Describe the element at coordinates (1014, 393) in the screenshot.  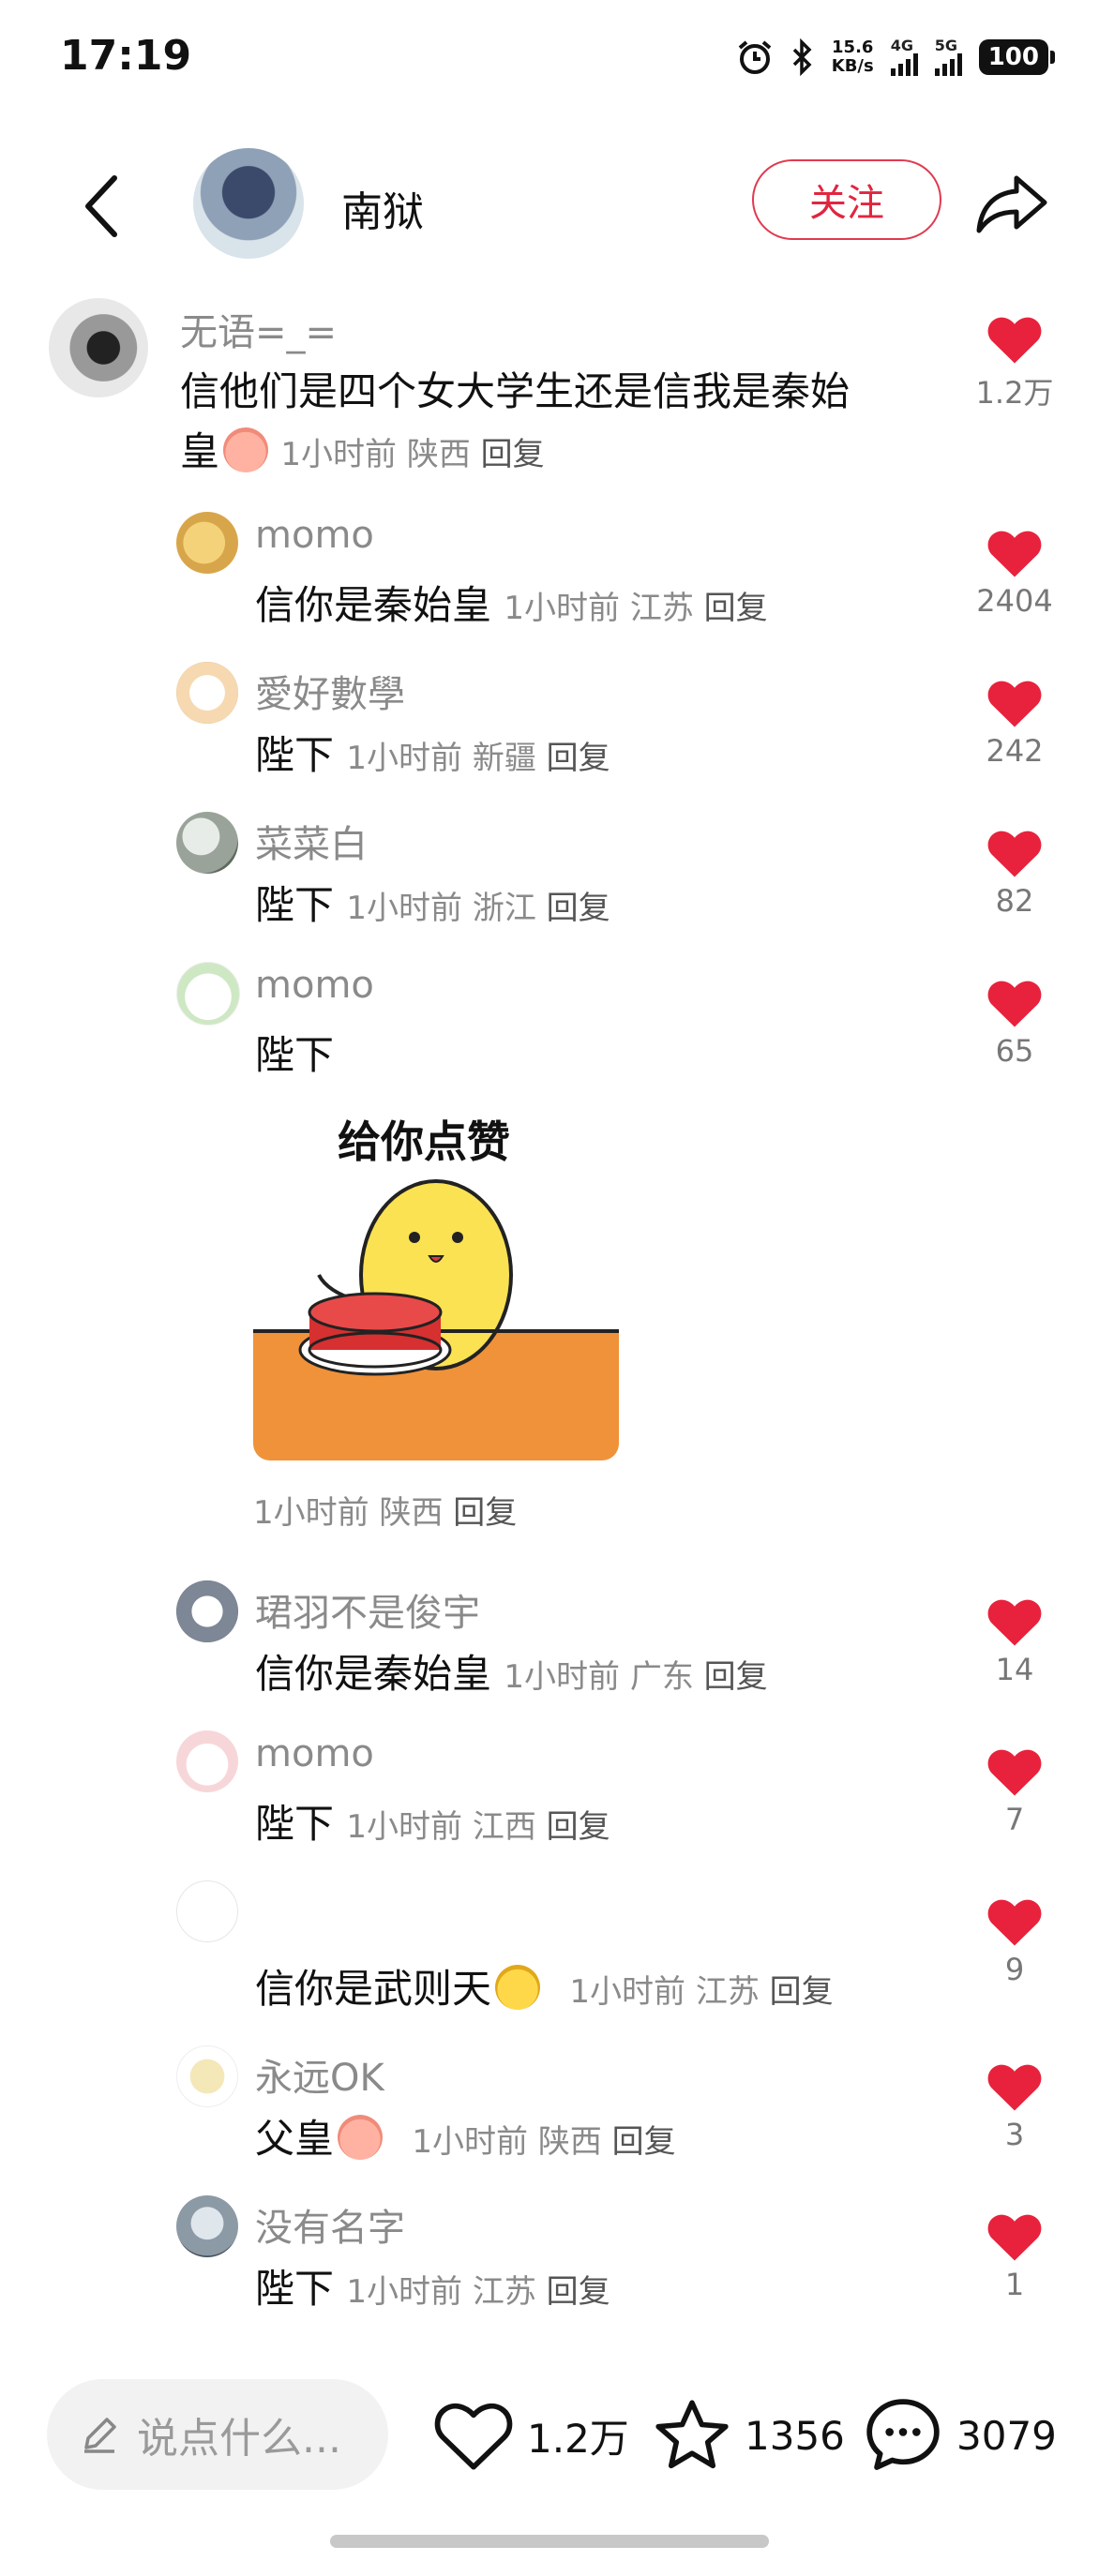
I see `like-count: 1.2万` at that location.